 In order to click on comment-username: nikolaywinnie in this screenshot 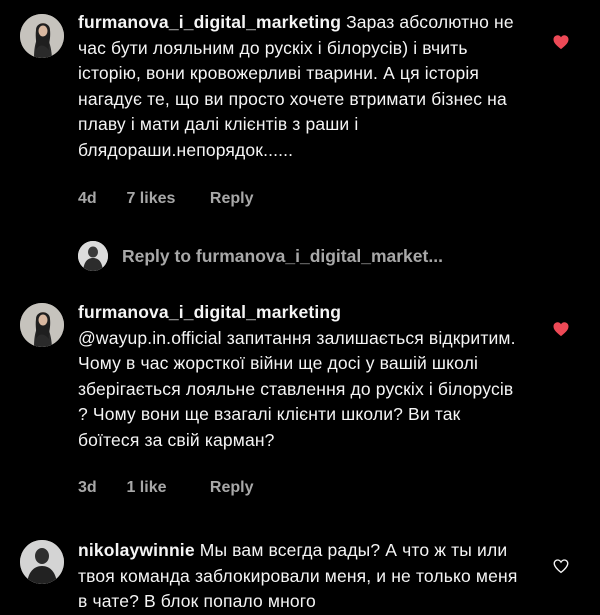, I will do `click(136, 550)`.